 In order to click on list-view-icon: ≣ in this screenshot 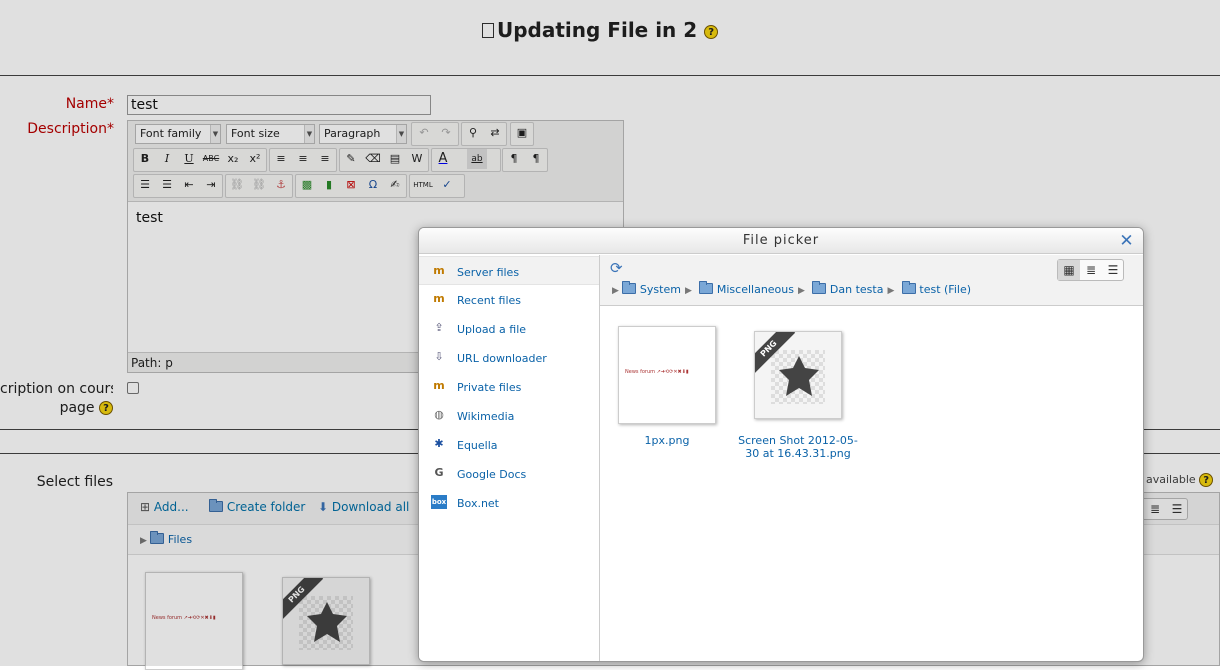, I will do `click(1091, 270)`.